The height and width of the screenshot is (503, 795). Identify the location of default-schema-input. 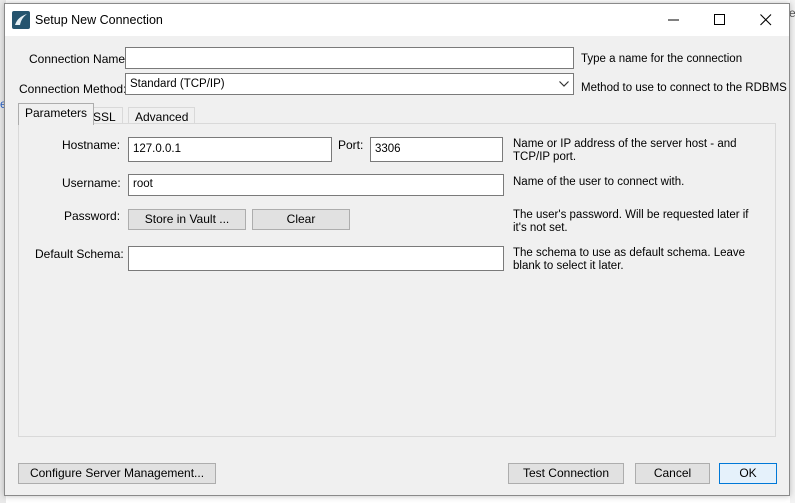
(316, 258).